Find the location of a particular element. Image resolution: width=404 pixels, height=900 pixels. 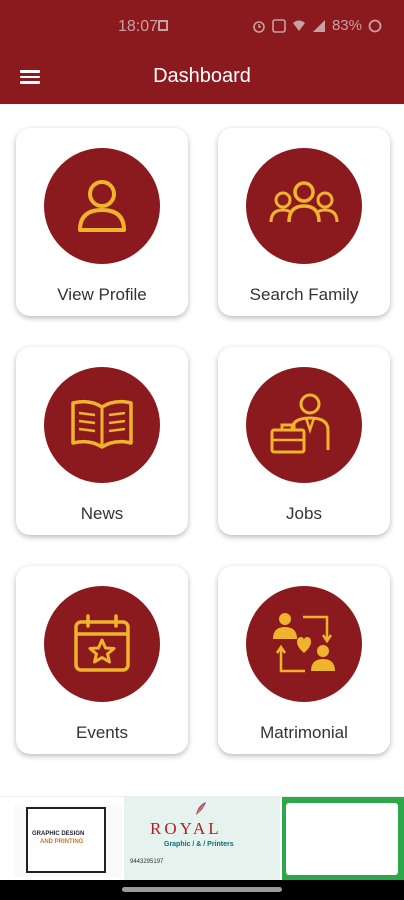

system-nav-bar is located at coordinates (202, 890).